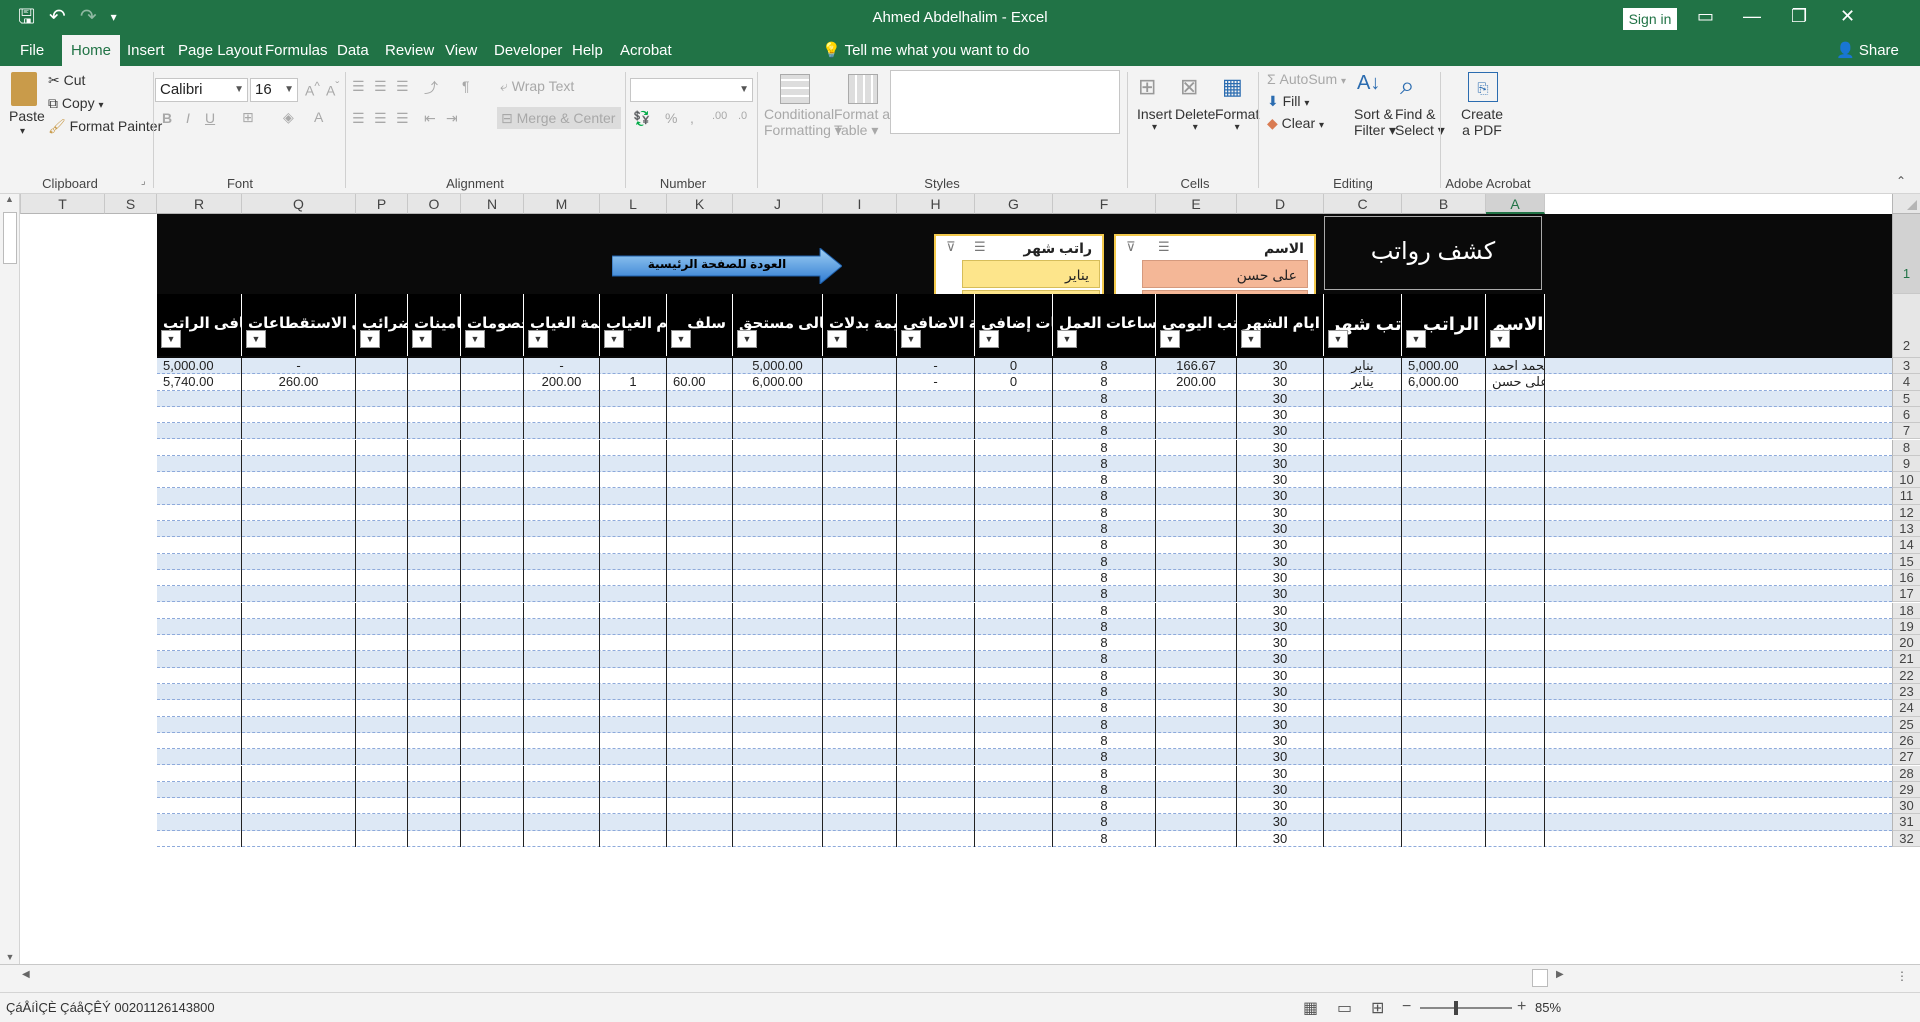 This screenshot has height=1022, width=1920. Describe the element at coordinates (188, 118) in the screenshot. I see `italic-icon: I` at that location.